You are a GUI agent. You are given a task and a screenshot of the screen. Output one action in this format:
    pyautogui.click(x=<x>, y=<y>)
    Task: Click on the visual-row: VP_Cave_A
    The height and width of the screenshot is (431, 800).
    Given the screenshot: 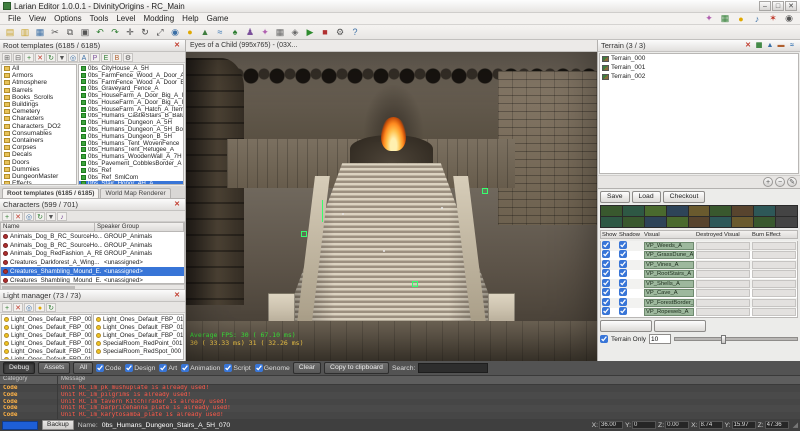 What is the action you would take?
    pyautogui.click(x=699, y=293)
    